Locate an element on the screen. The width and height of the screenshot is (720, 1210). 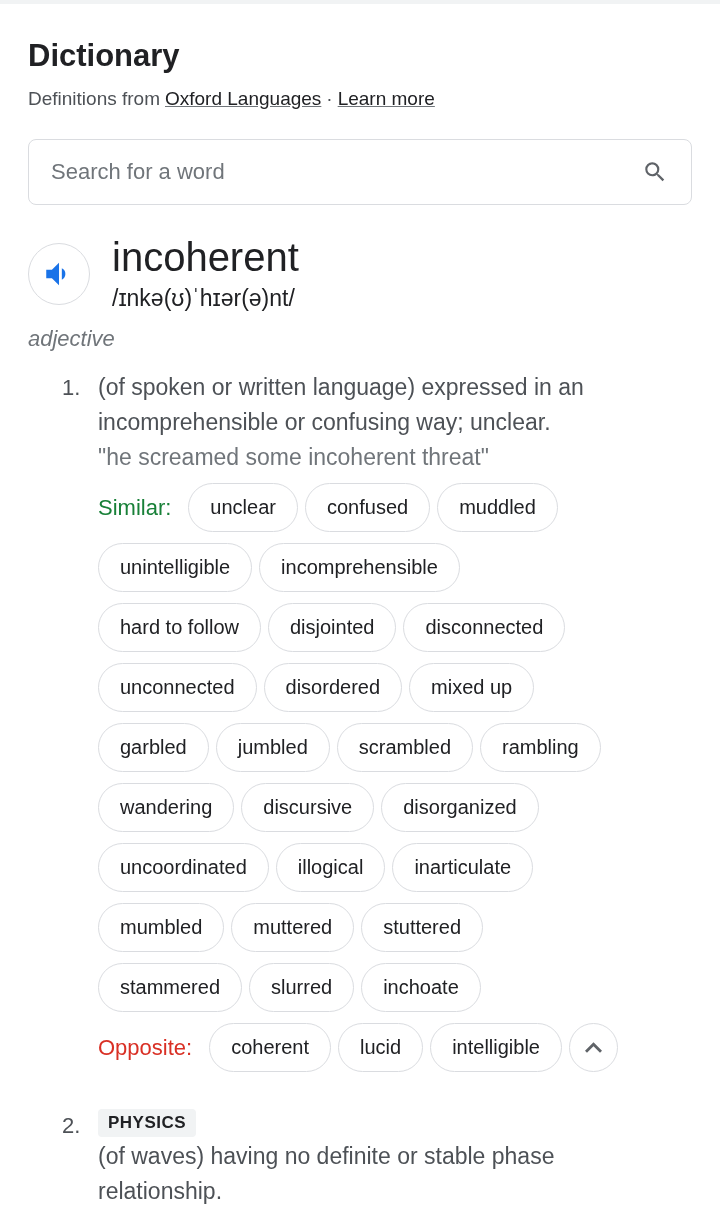
synonym-chip: confused is located at coordinates (367, 507).